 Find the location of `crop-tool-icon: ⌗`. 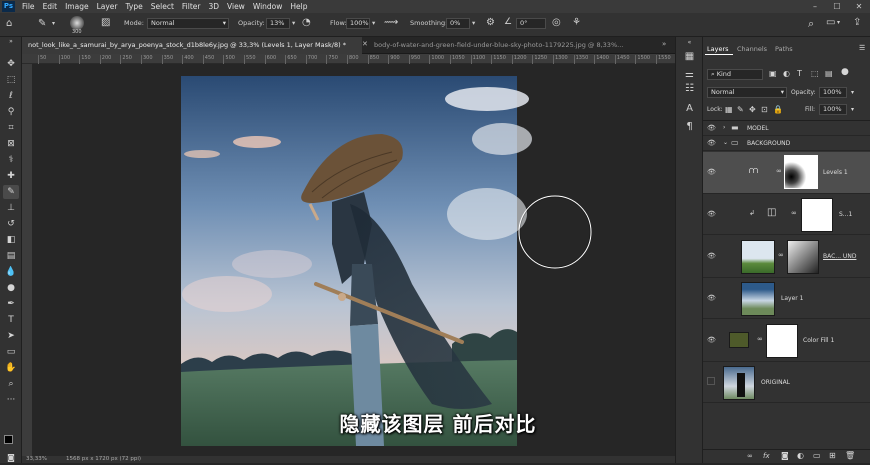

crop-tool-icon: ⌗ is located at coordinates (11, 128).